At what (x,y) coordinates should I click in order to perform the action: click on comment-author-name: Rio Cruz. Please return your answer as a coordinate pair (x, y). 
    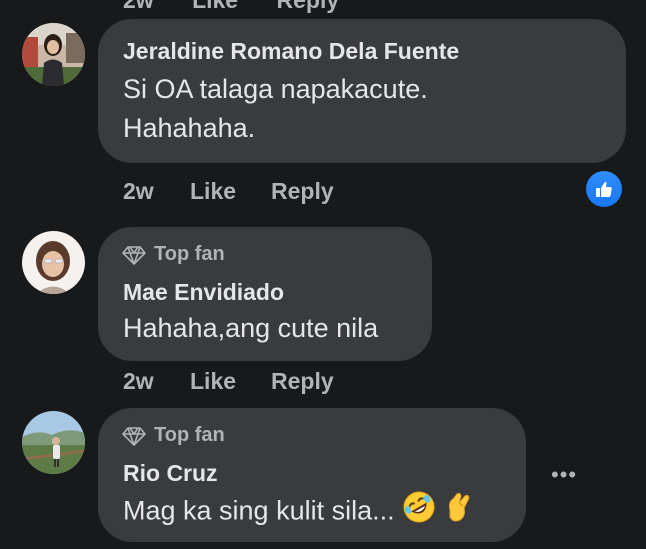
    Looking at the image, I should click on (170, 473).